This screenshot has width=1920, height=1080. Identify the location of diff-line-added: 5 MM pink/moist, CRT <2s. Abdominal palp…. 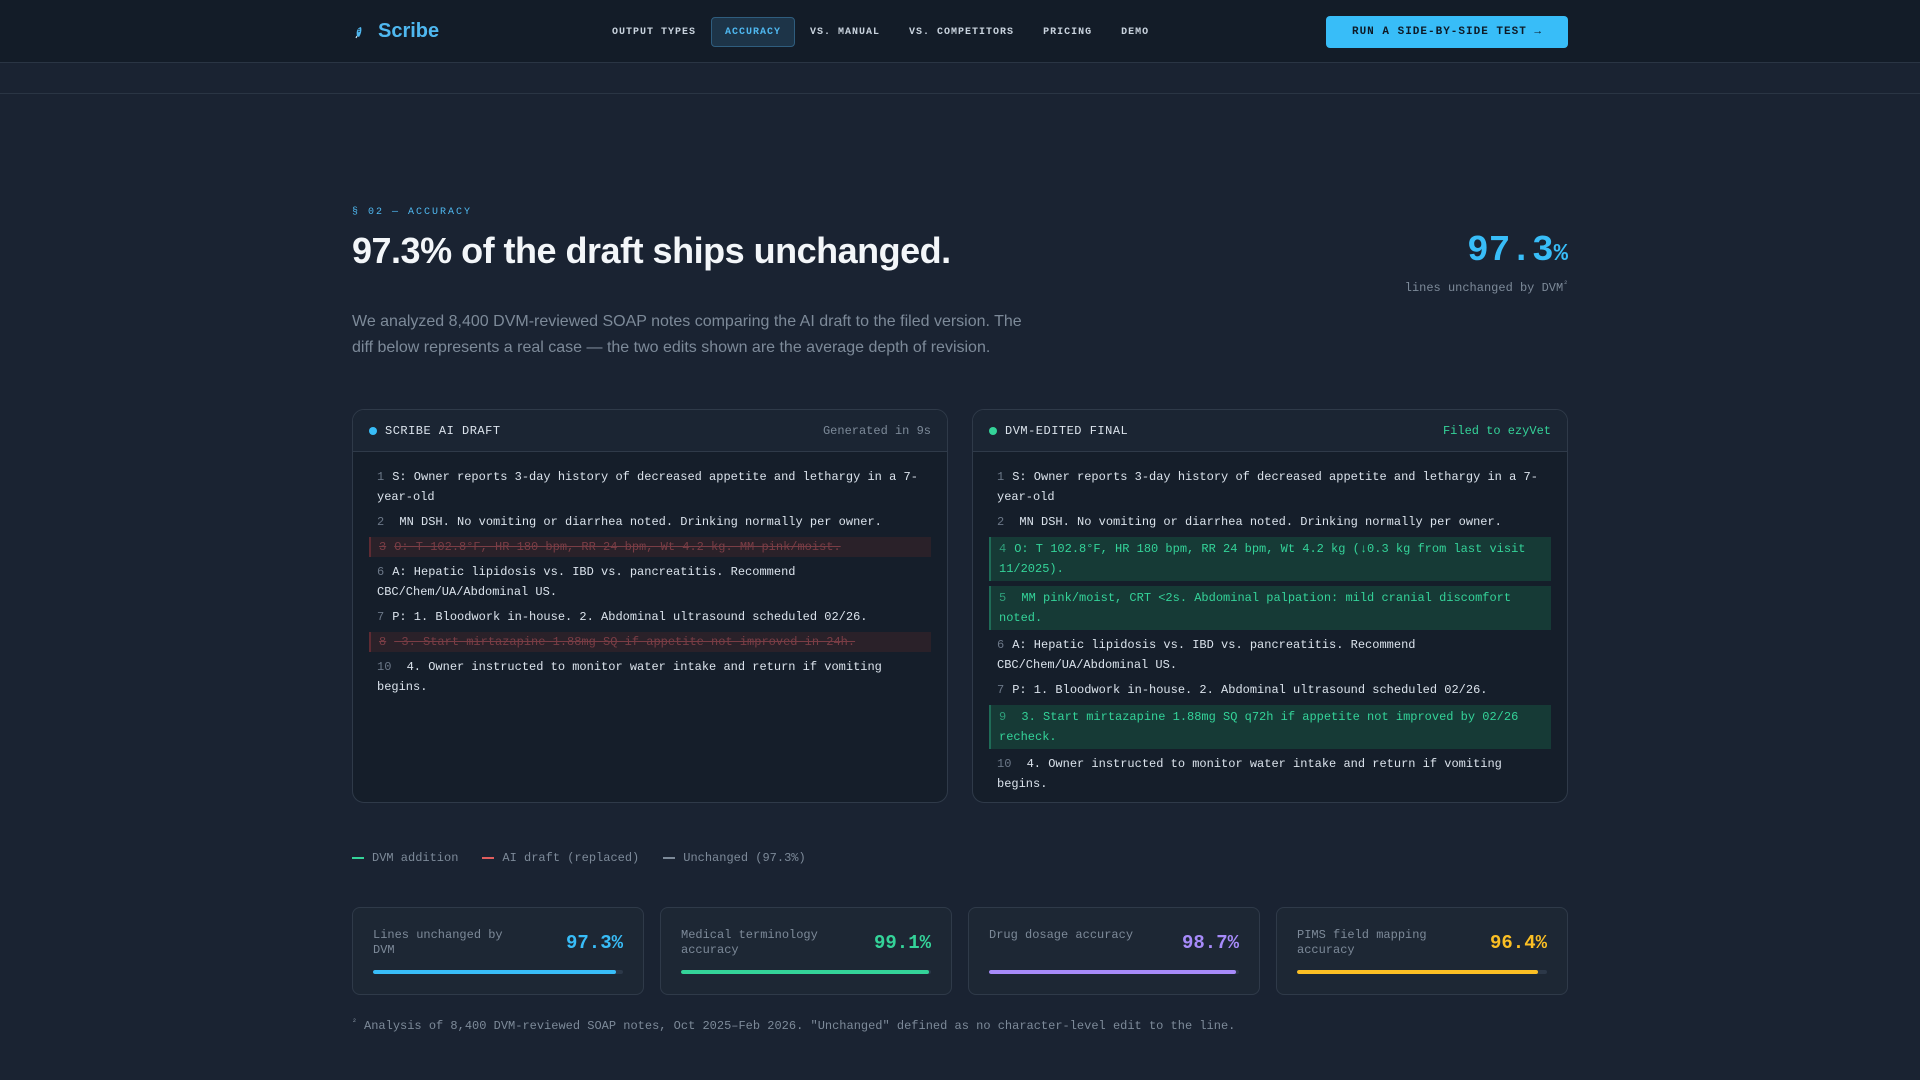
(1270, 608).